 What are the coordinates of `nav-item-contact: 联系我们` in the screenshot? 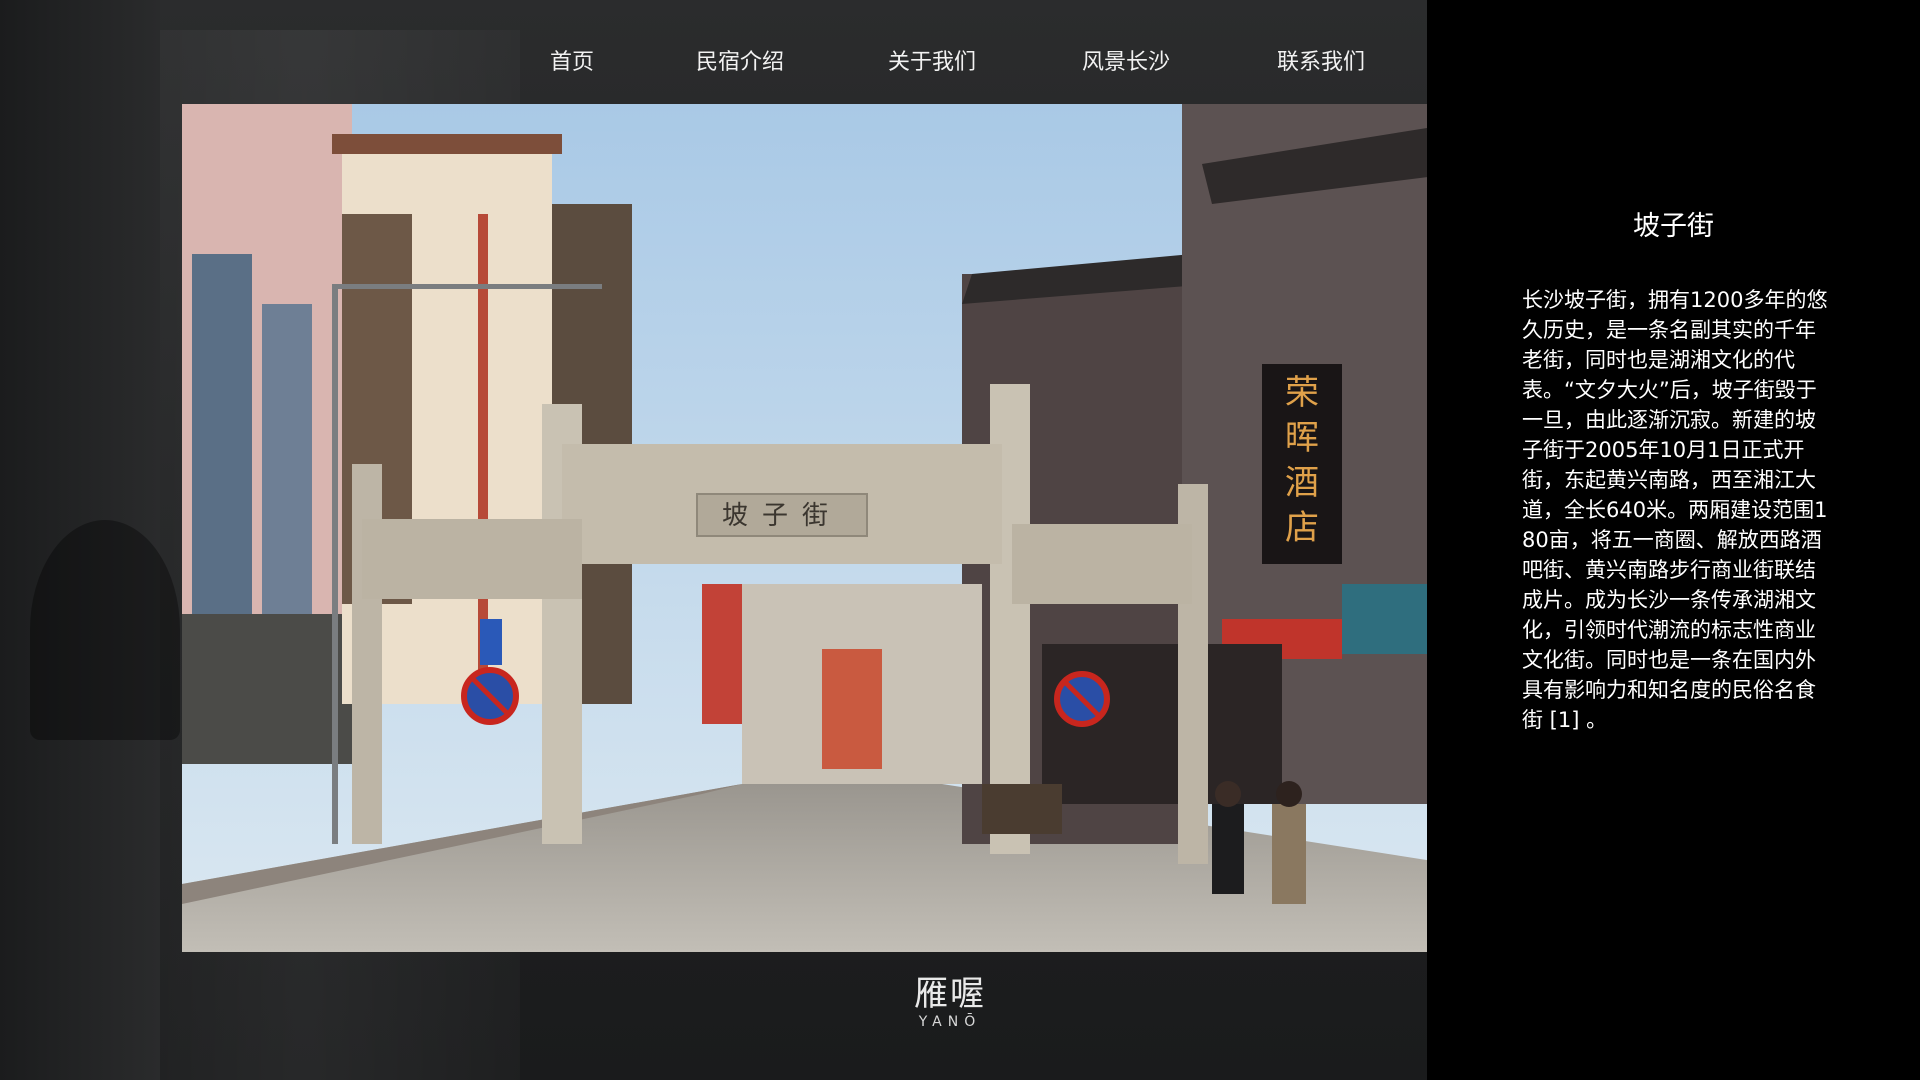 It's located at (1321, 60).